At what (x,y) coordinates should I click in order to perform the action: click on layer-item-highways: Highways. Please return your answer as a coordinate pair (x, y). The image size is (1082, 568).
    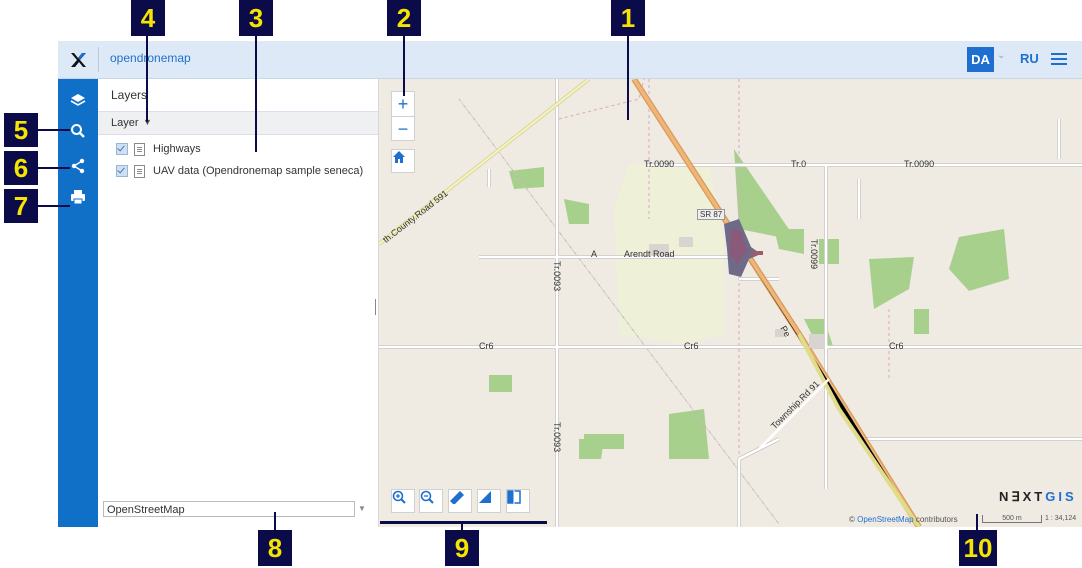
    Looking at the image, I should click on (158, 149).